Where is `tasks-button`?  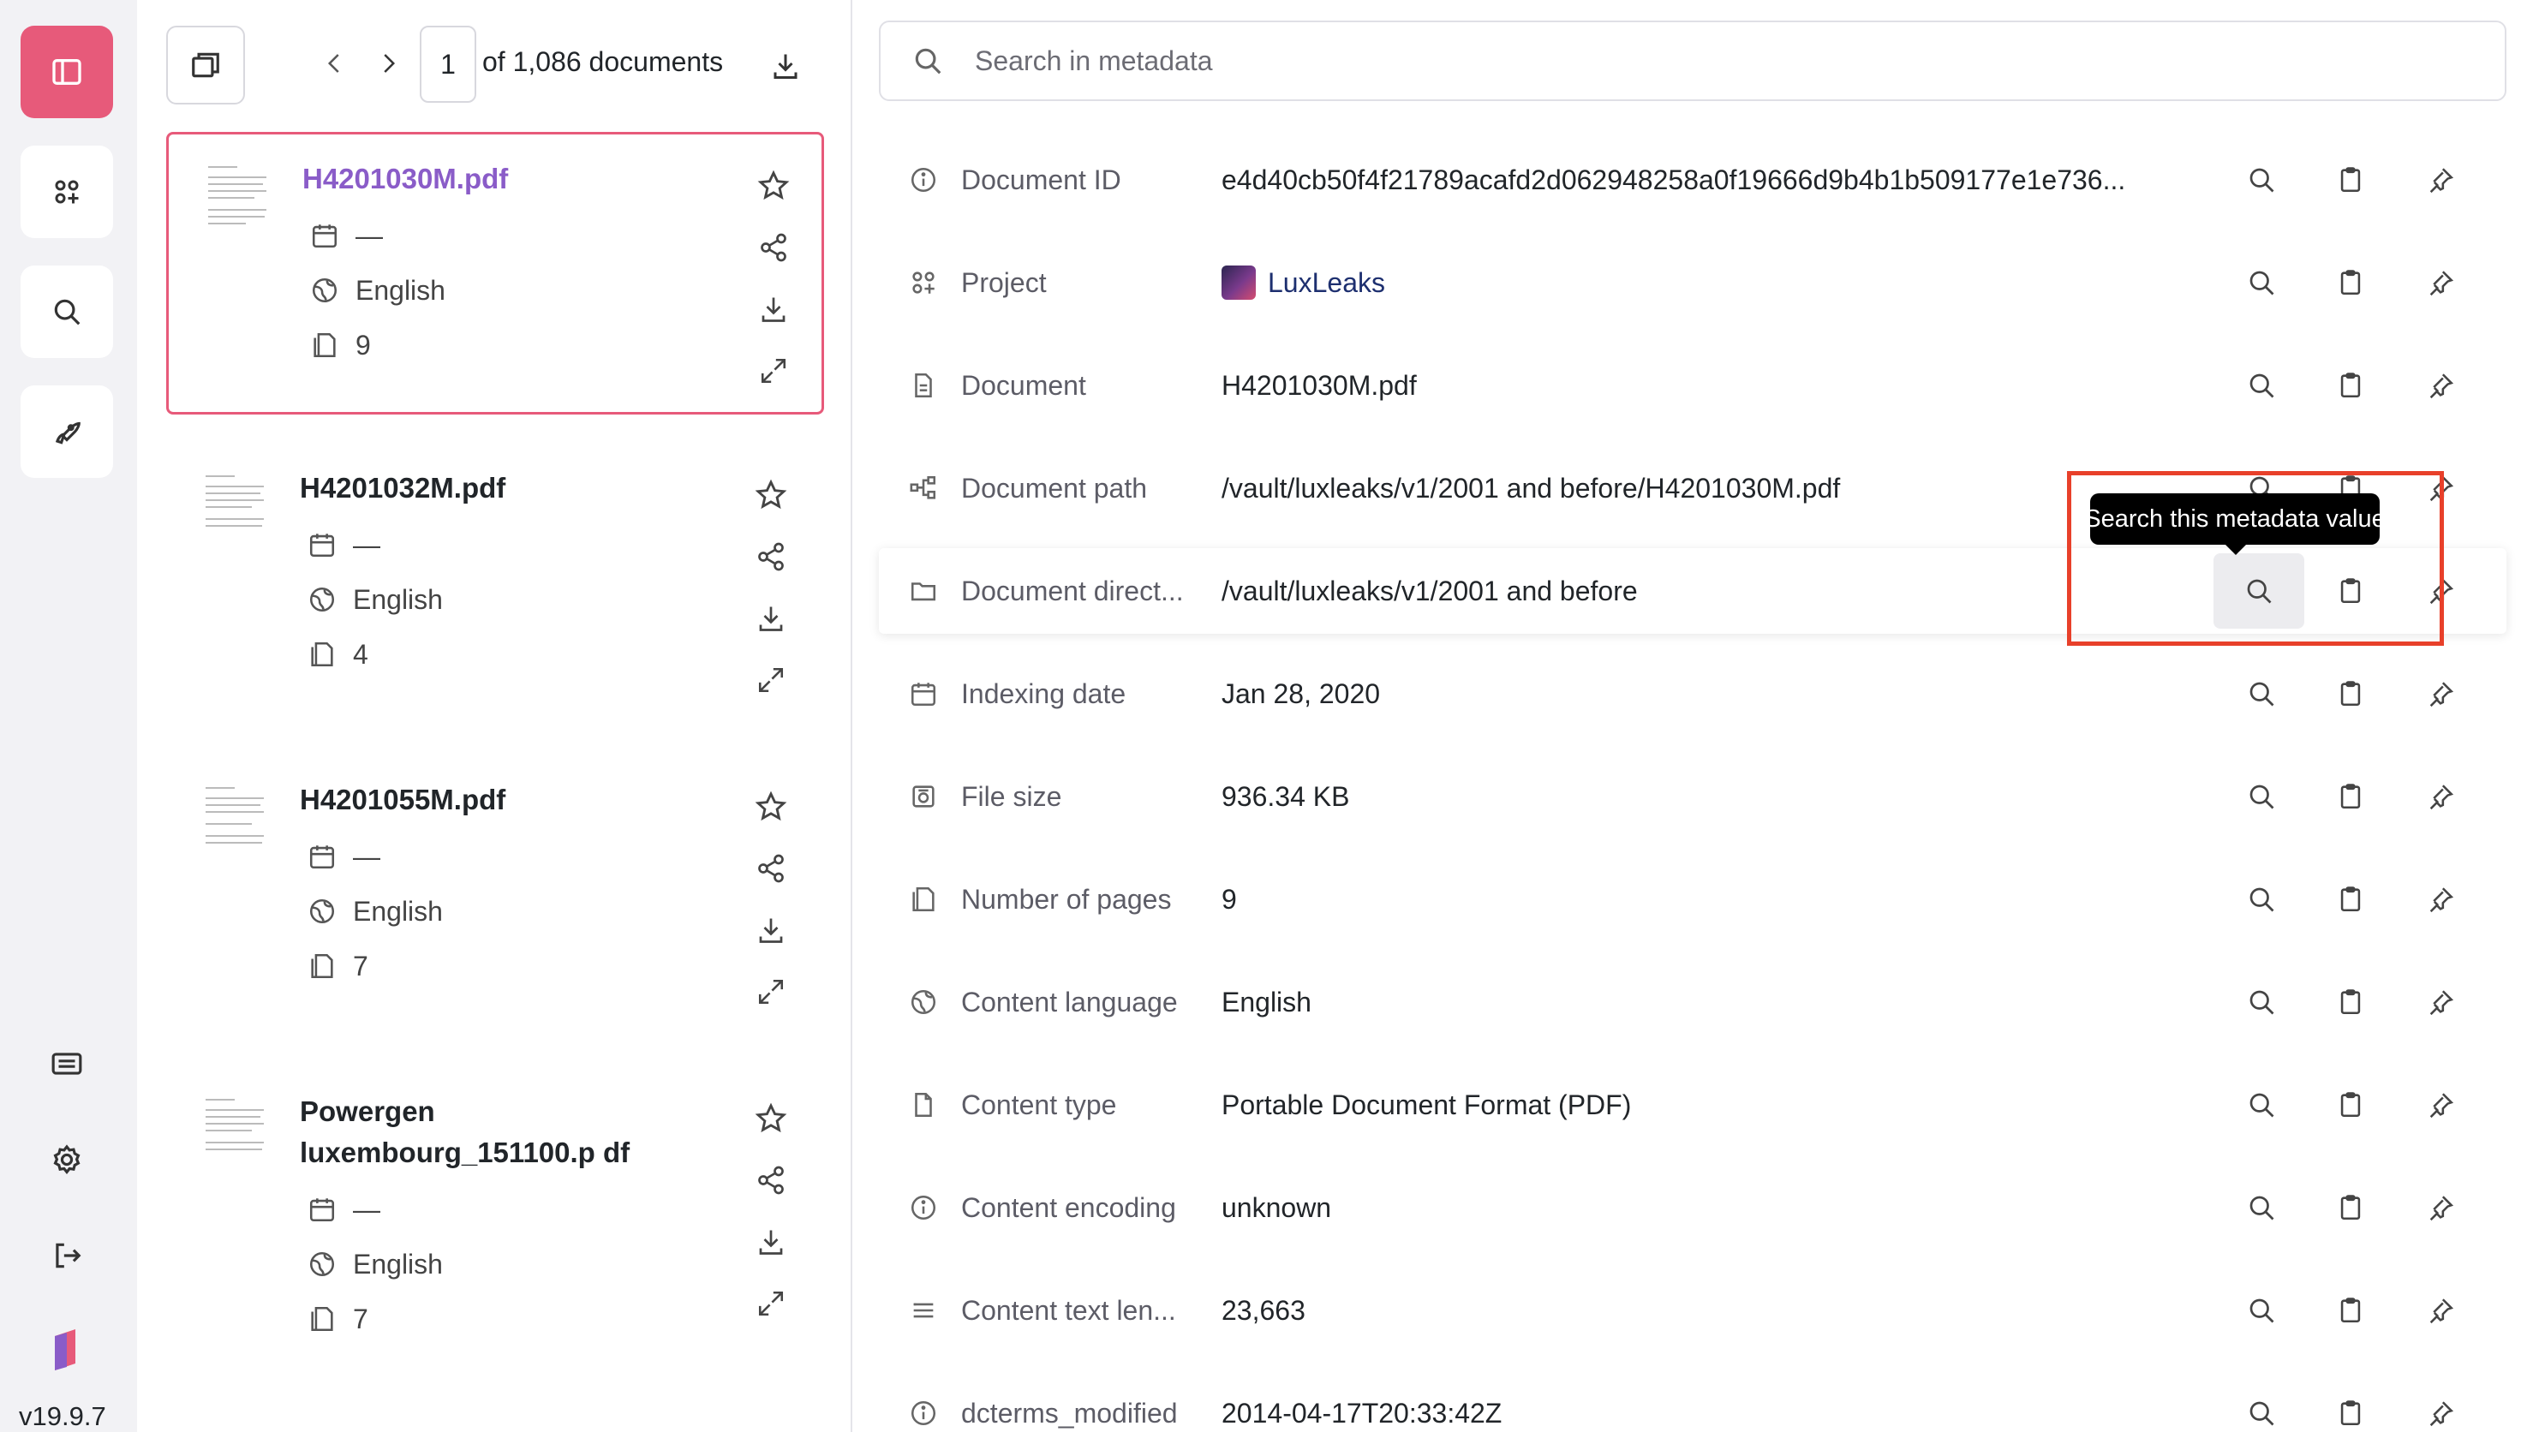
tasks-button is located at coordinates (67, 431).